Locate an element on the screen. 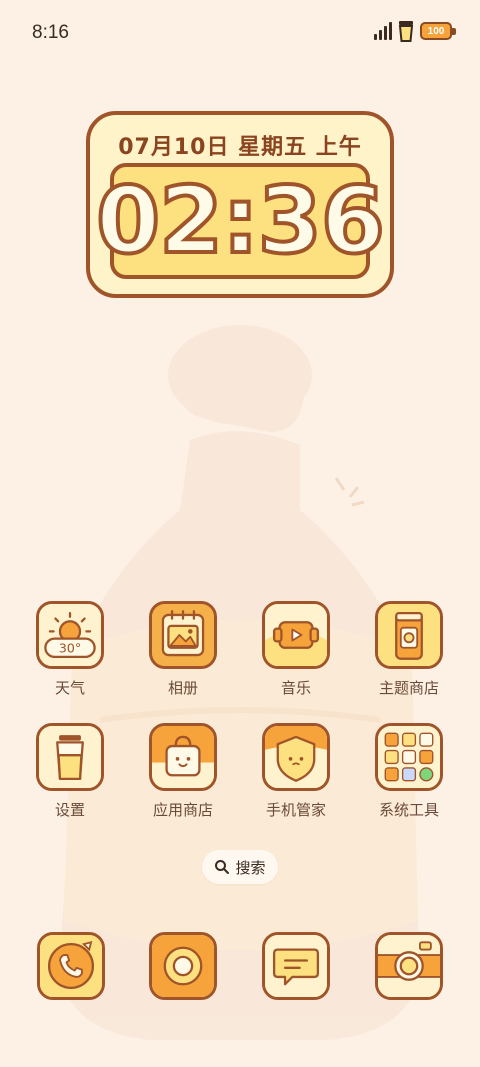 The image size is (480, 1067). weather-temp: 30° is located at coordinates (70, 648).